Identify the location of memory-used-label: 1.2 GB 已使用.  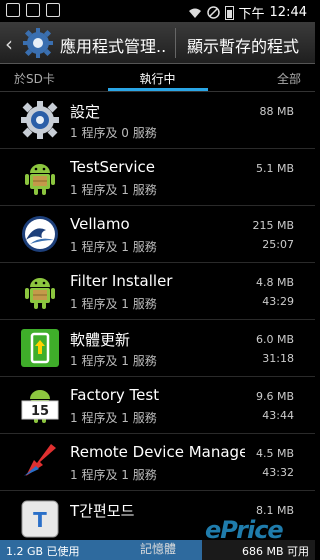
(43, 551).